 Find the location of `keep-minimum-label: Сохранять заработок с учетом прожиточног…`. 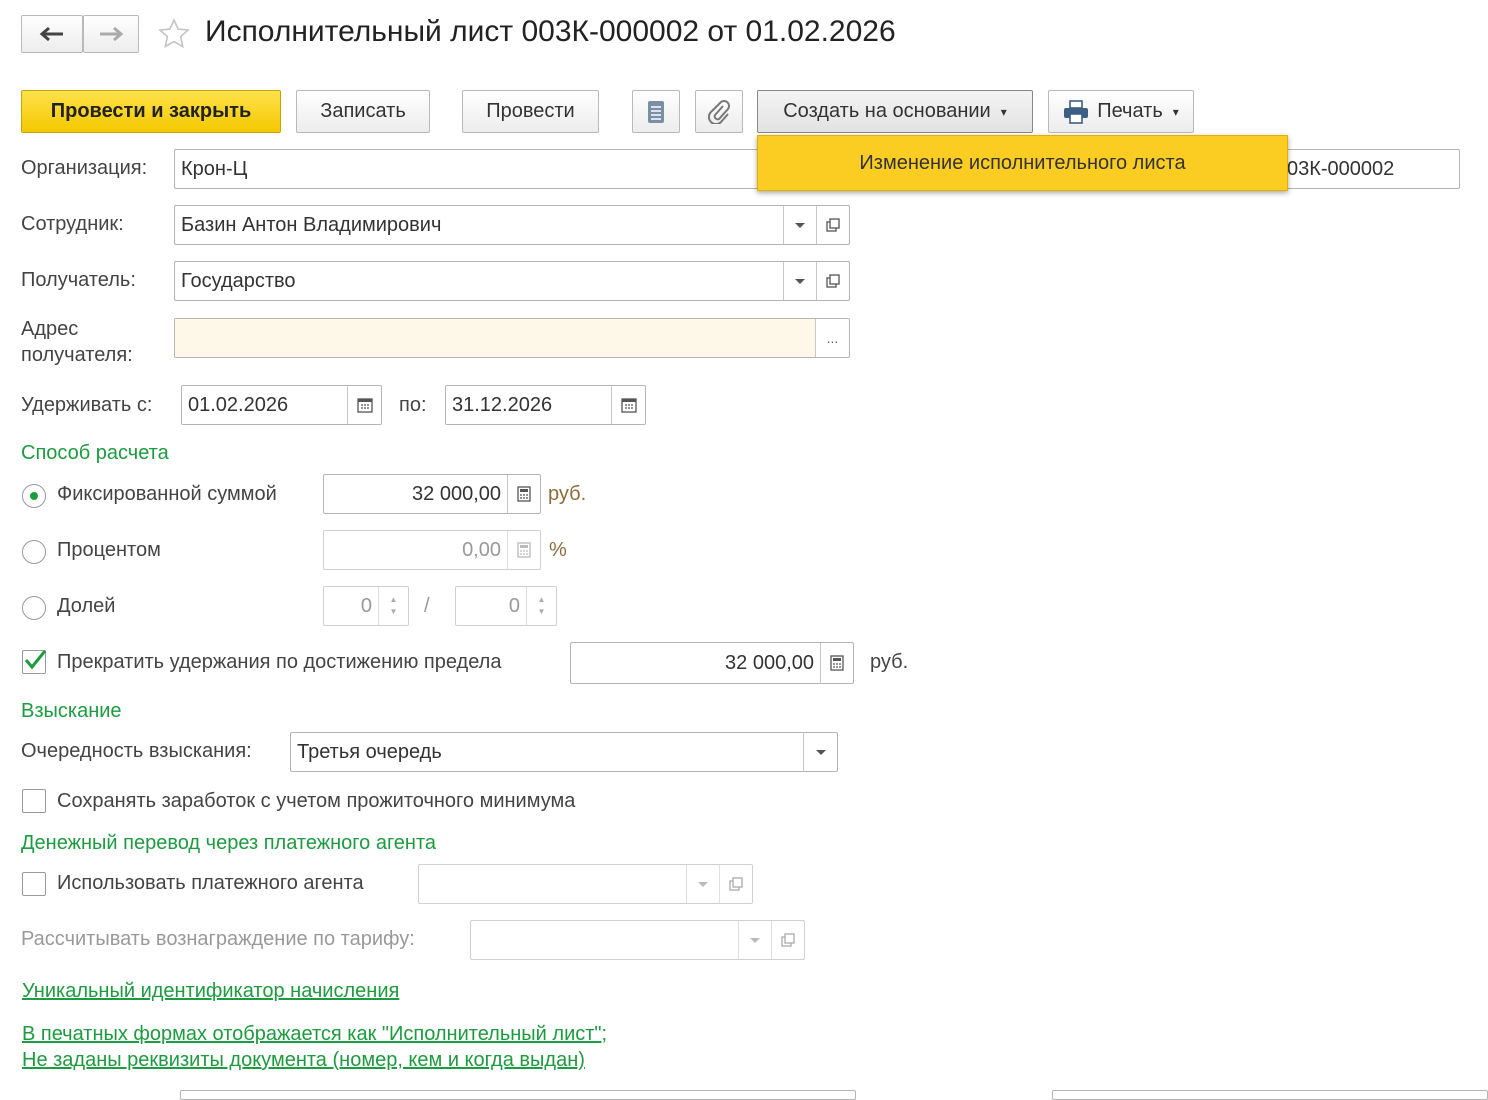

keep-minimum-label: Сохранять заработок с учетом прожиточног… is located at coordinates (316, 801).